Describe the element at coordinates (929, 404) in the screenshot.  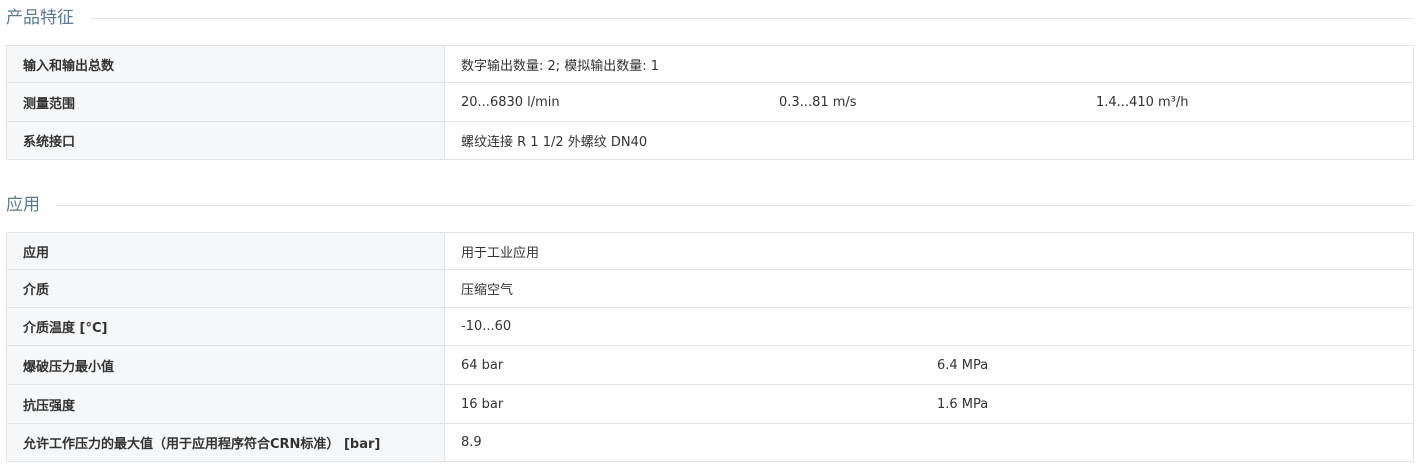
I see `row-value-cell: 16 bar 1.6 MPa` at that location.